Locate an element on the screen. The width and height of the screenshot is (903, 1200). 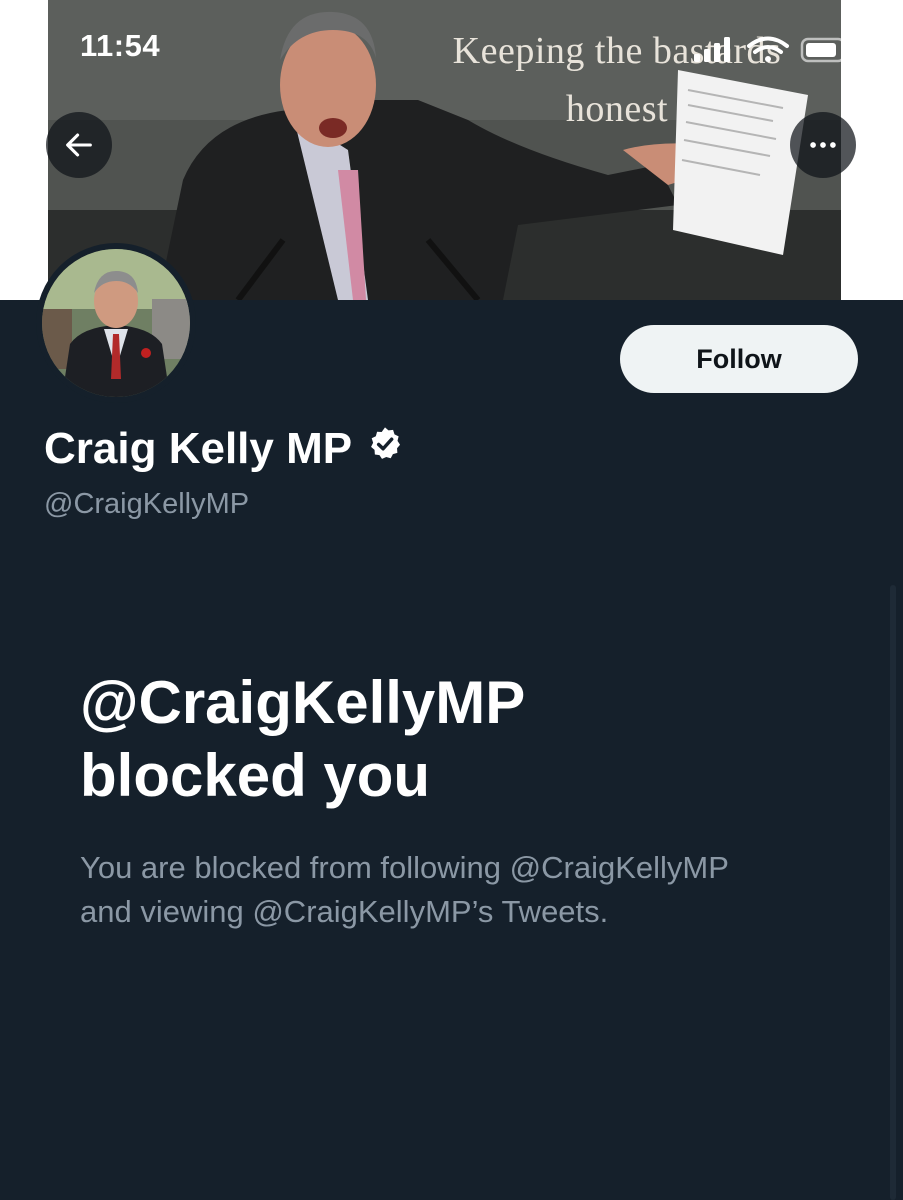
arrow-left-icon is located at coordinates (79, 145).